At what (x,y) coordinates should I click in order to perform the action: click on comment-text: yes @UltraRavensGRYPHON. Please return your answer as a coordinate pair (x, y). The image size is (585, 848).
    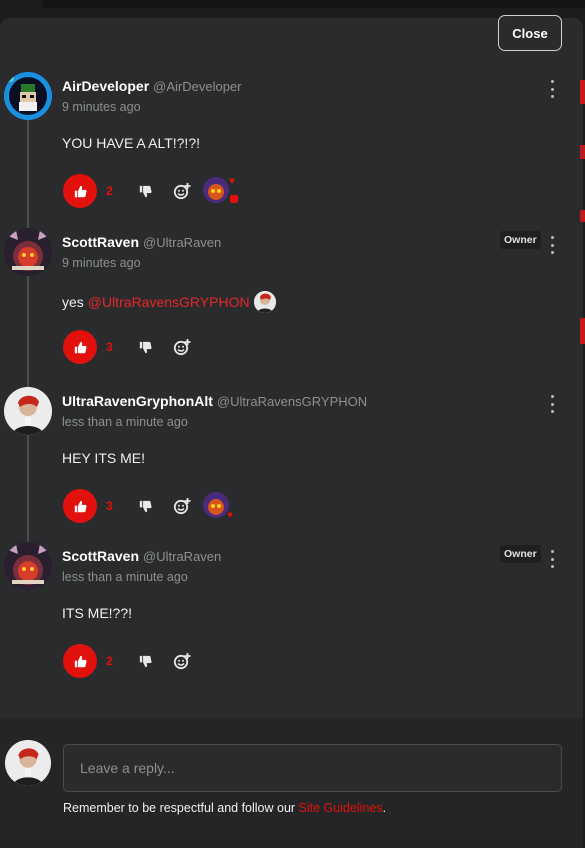
    Looking at the image, I should click on (169, 302).